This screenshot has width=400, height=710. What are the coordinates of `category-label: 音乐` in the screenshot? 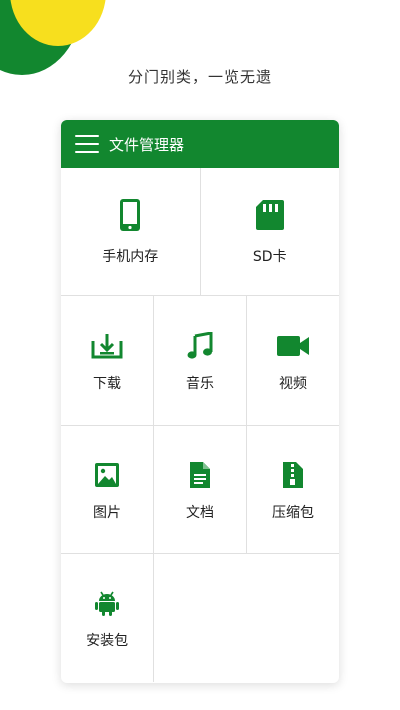 It's located at (200, 383).